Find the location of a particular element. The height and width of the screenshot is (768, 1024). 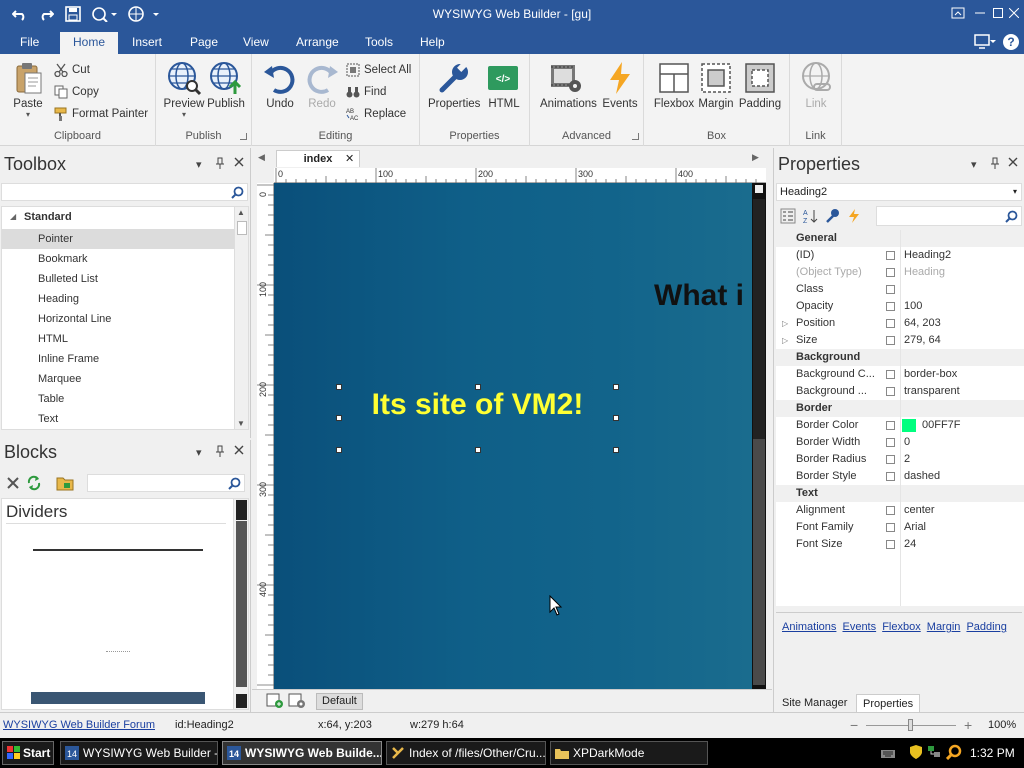

property-value: dashed is located at coordinates (922, 476).